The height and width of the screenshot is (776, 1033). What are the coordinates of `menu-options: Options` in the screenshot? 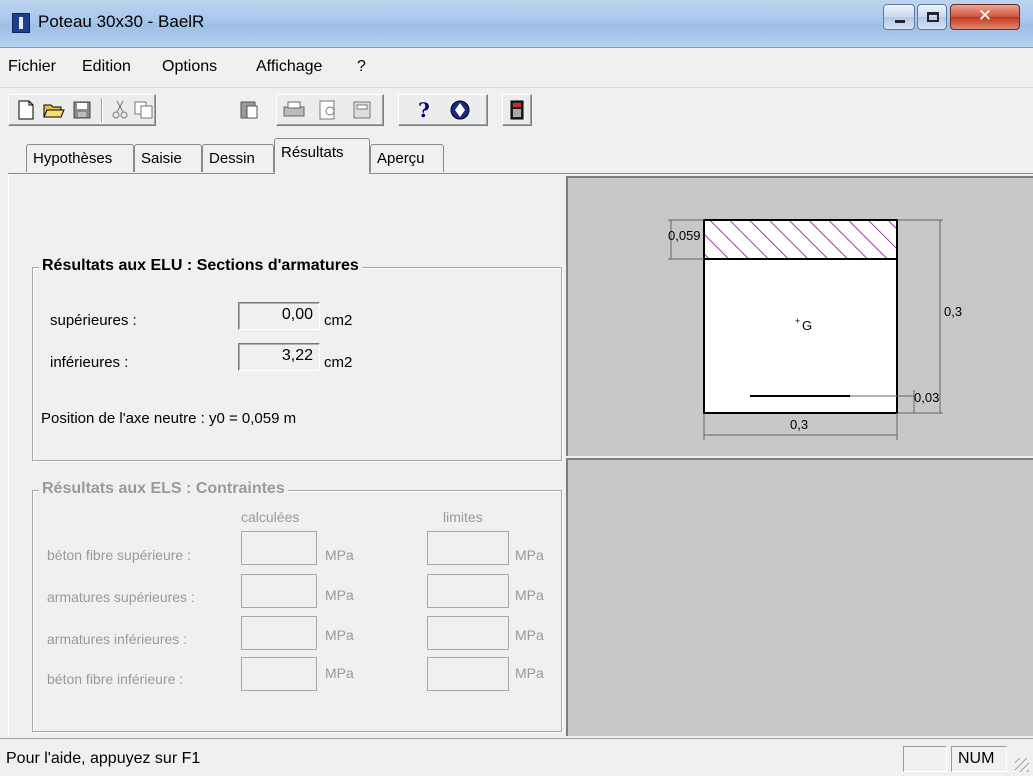 It's located at (189, 67).